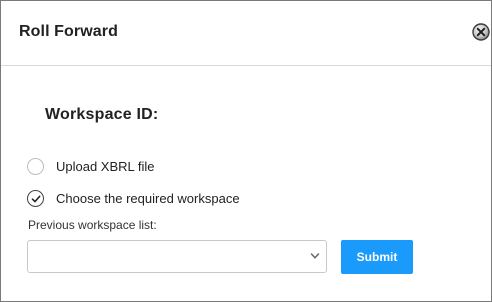  I want to click on close-button, so click(481, 32).